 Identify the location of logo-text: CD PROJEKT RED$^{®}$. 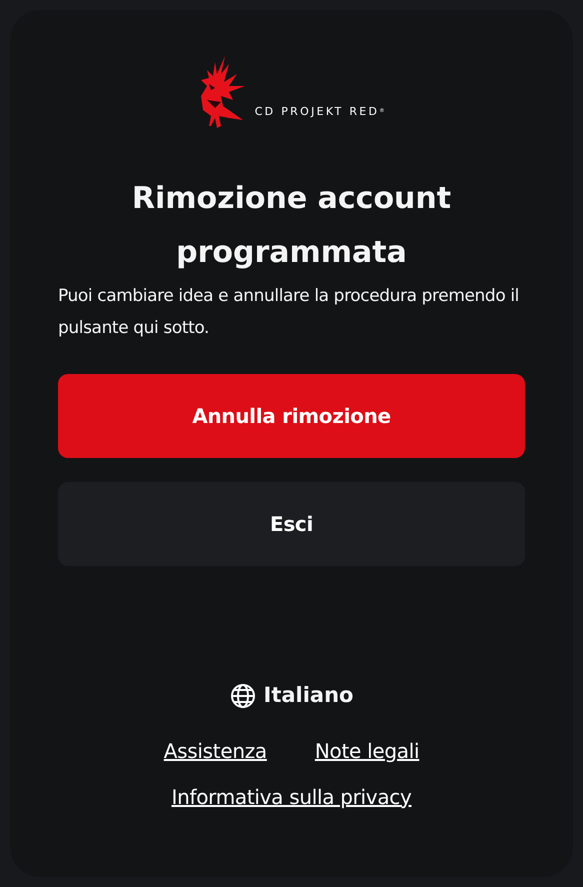
(319, 112).